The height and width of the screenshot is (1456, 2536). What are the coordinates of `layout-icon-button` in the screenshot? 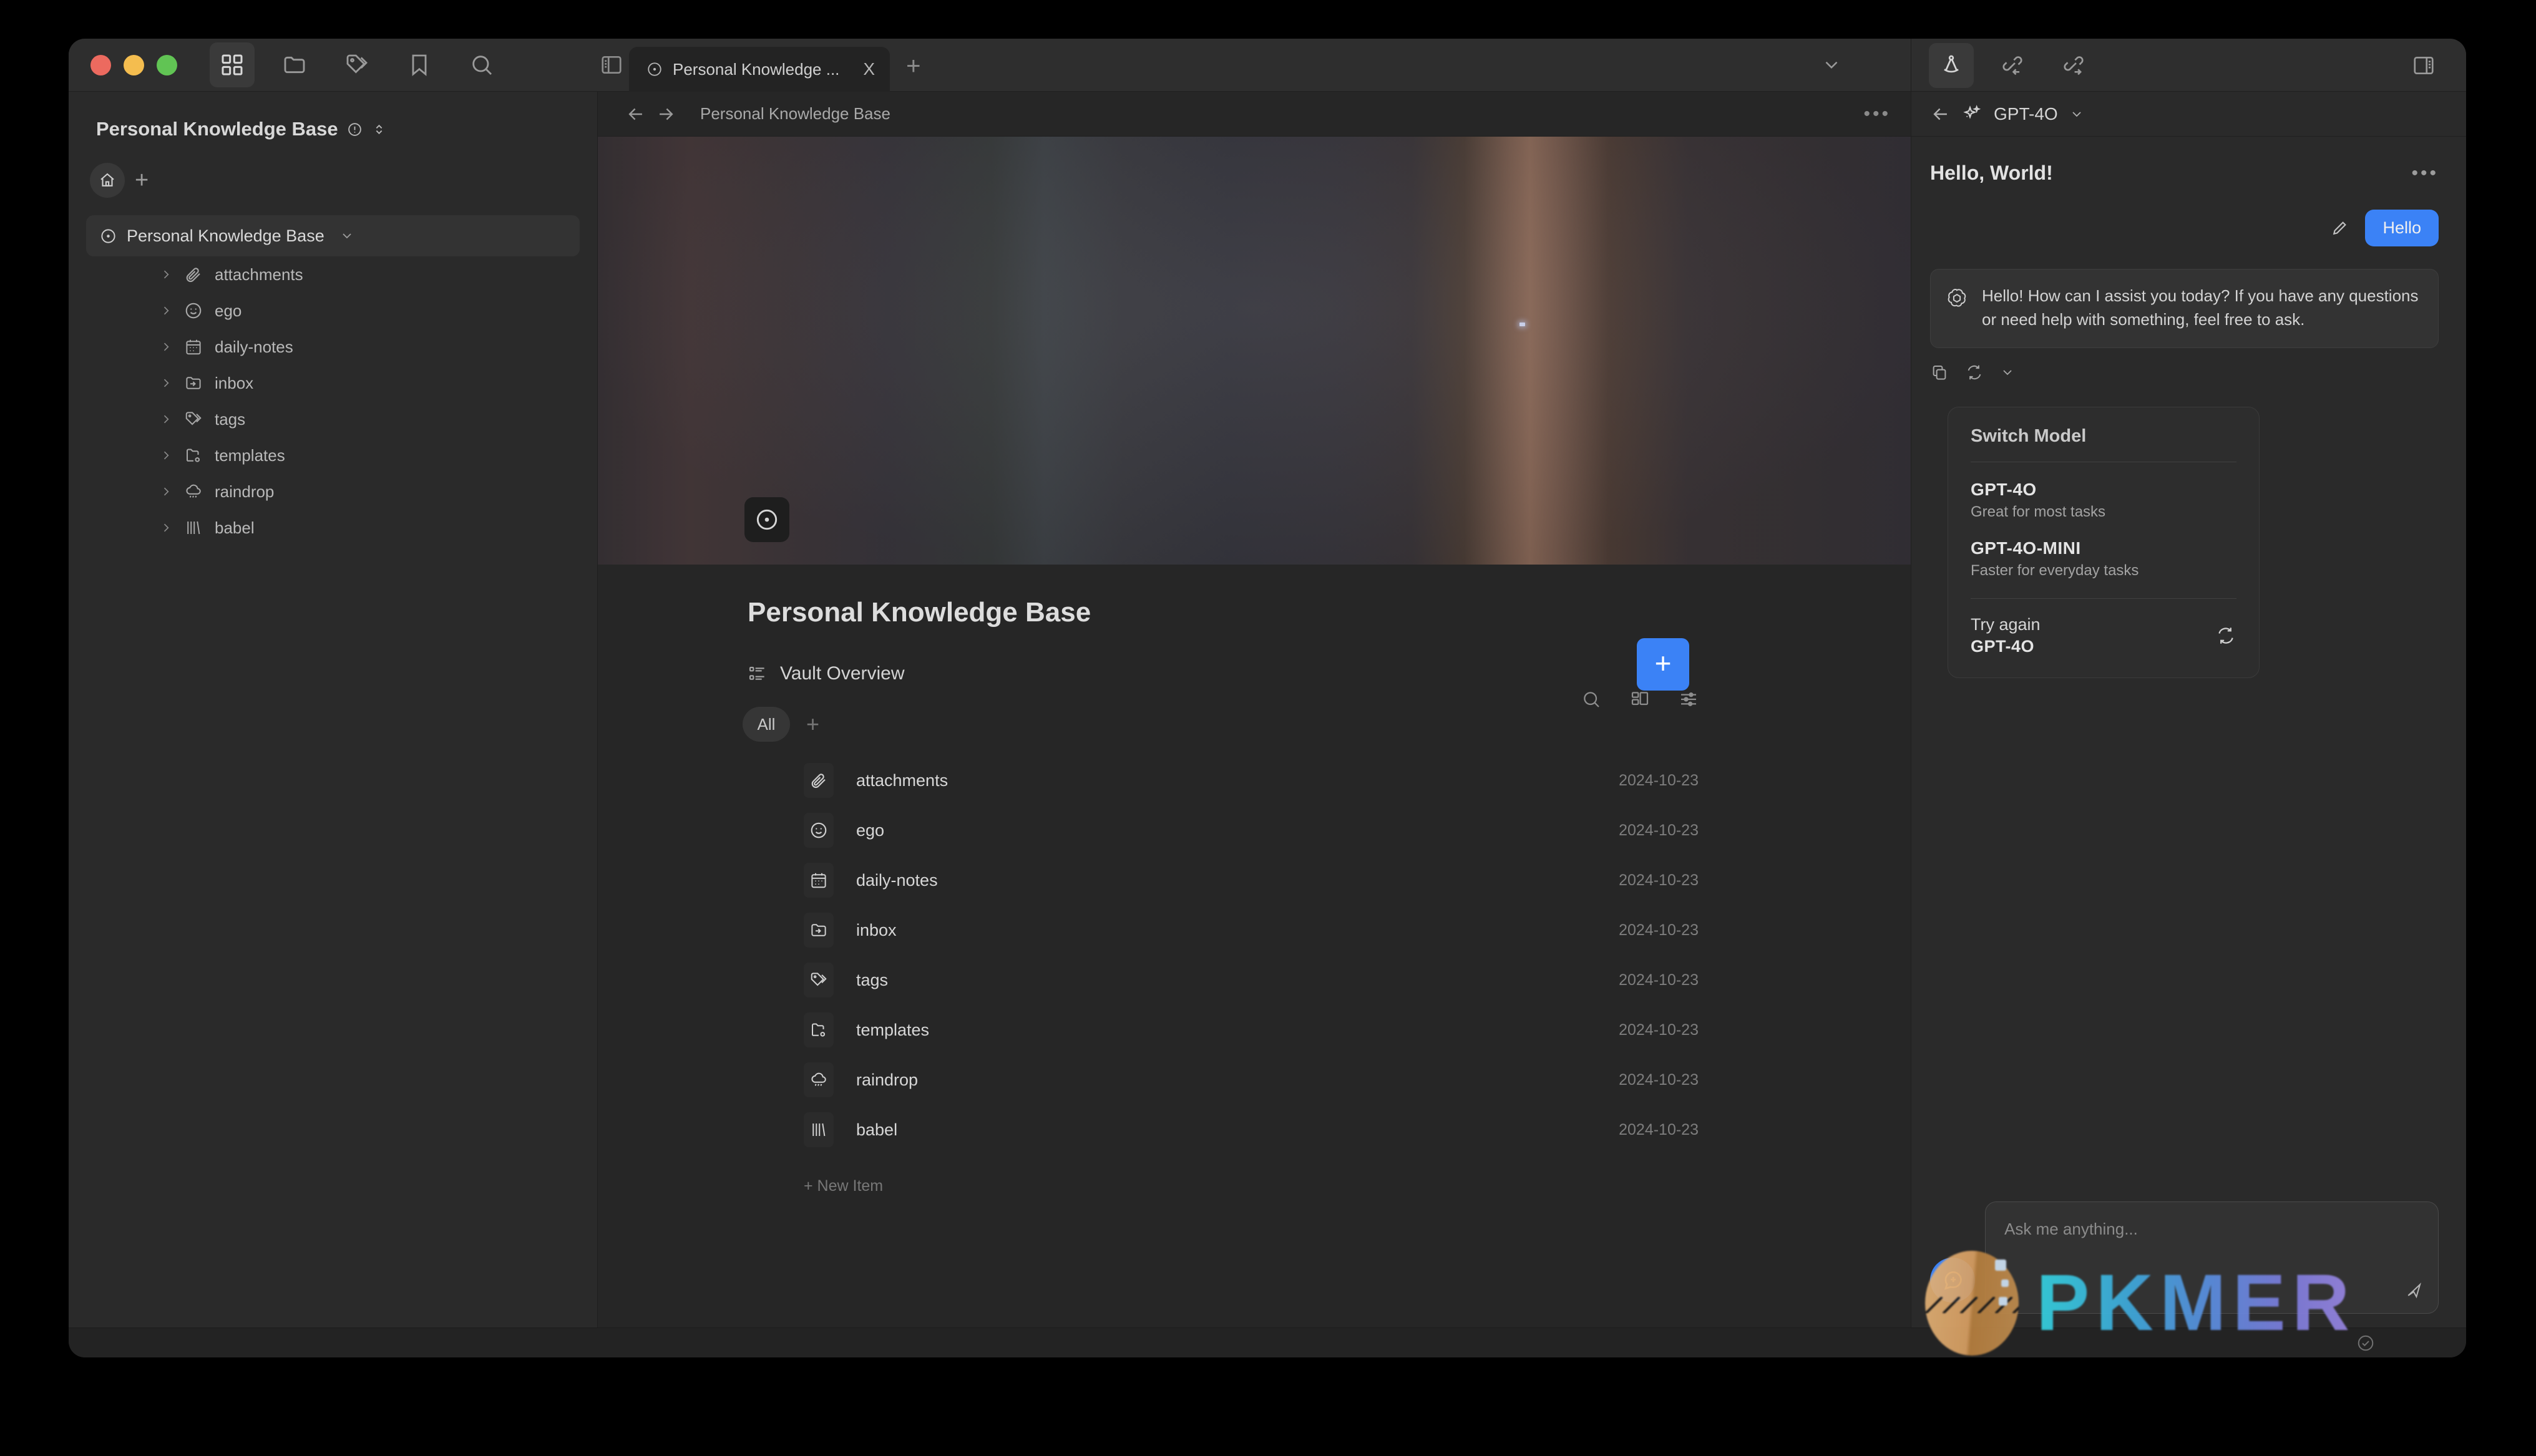 It's located at (1640, 699).